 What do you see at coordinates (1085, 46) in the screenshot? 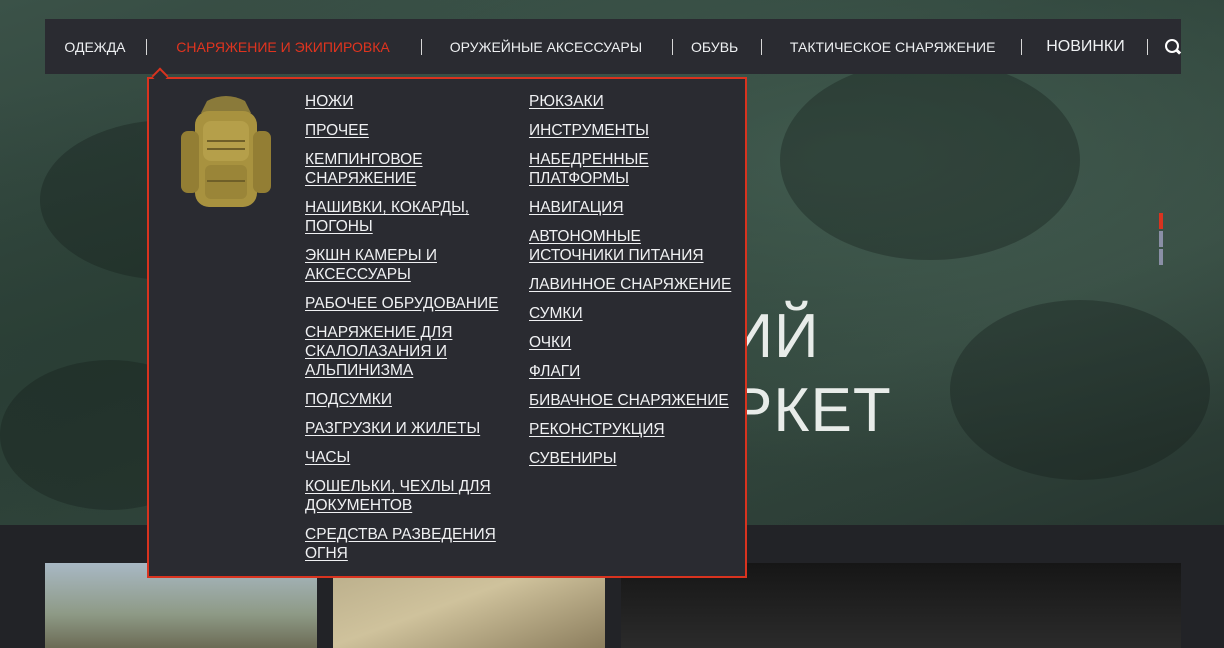
I see `nav-item-new-arrivals: НОВИНКИ` at bounding box center [1085, 46].